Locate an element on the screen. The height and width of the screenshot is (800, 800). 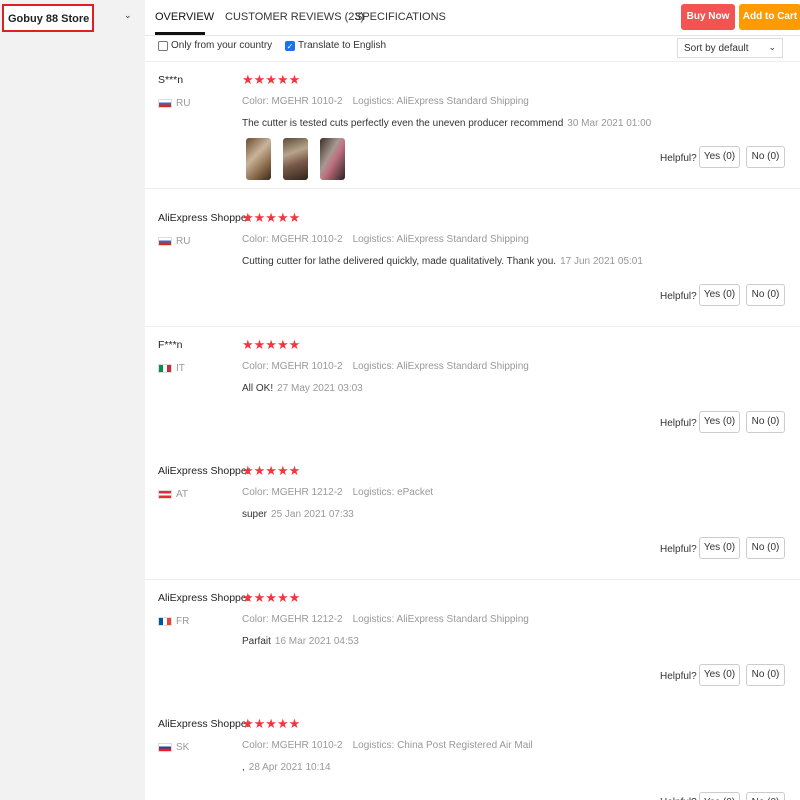
tab-specifications: SPECIFICATIONS is located at coordinates (400, 17).